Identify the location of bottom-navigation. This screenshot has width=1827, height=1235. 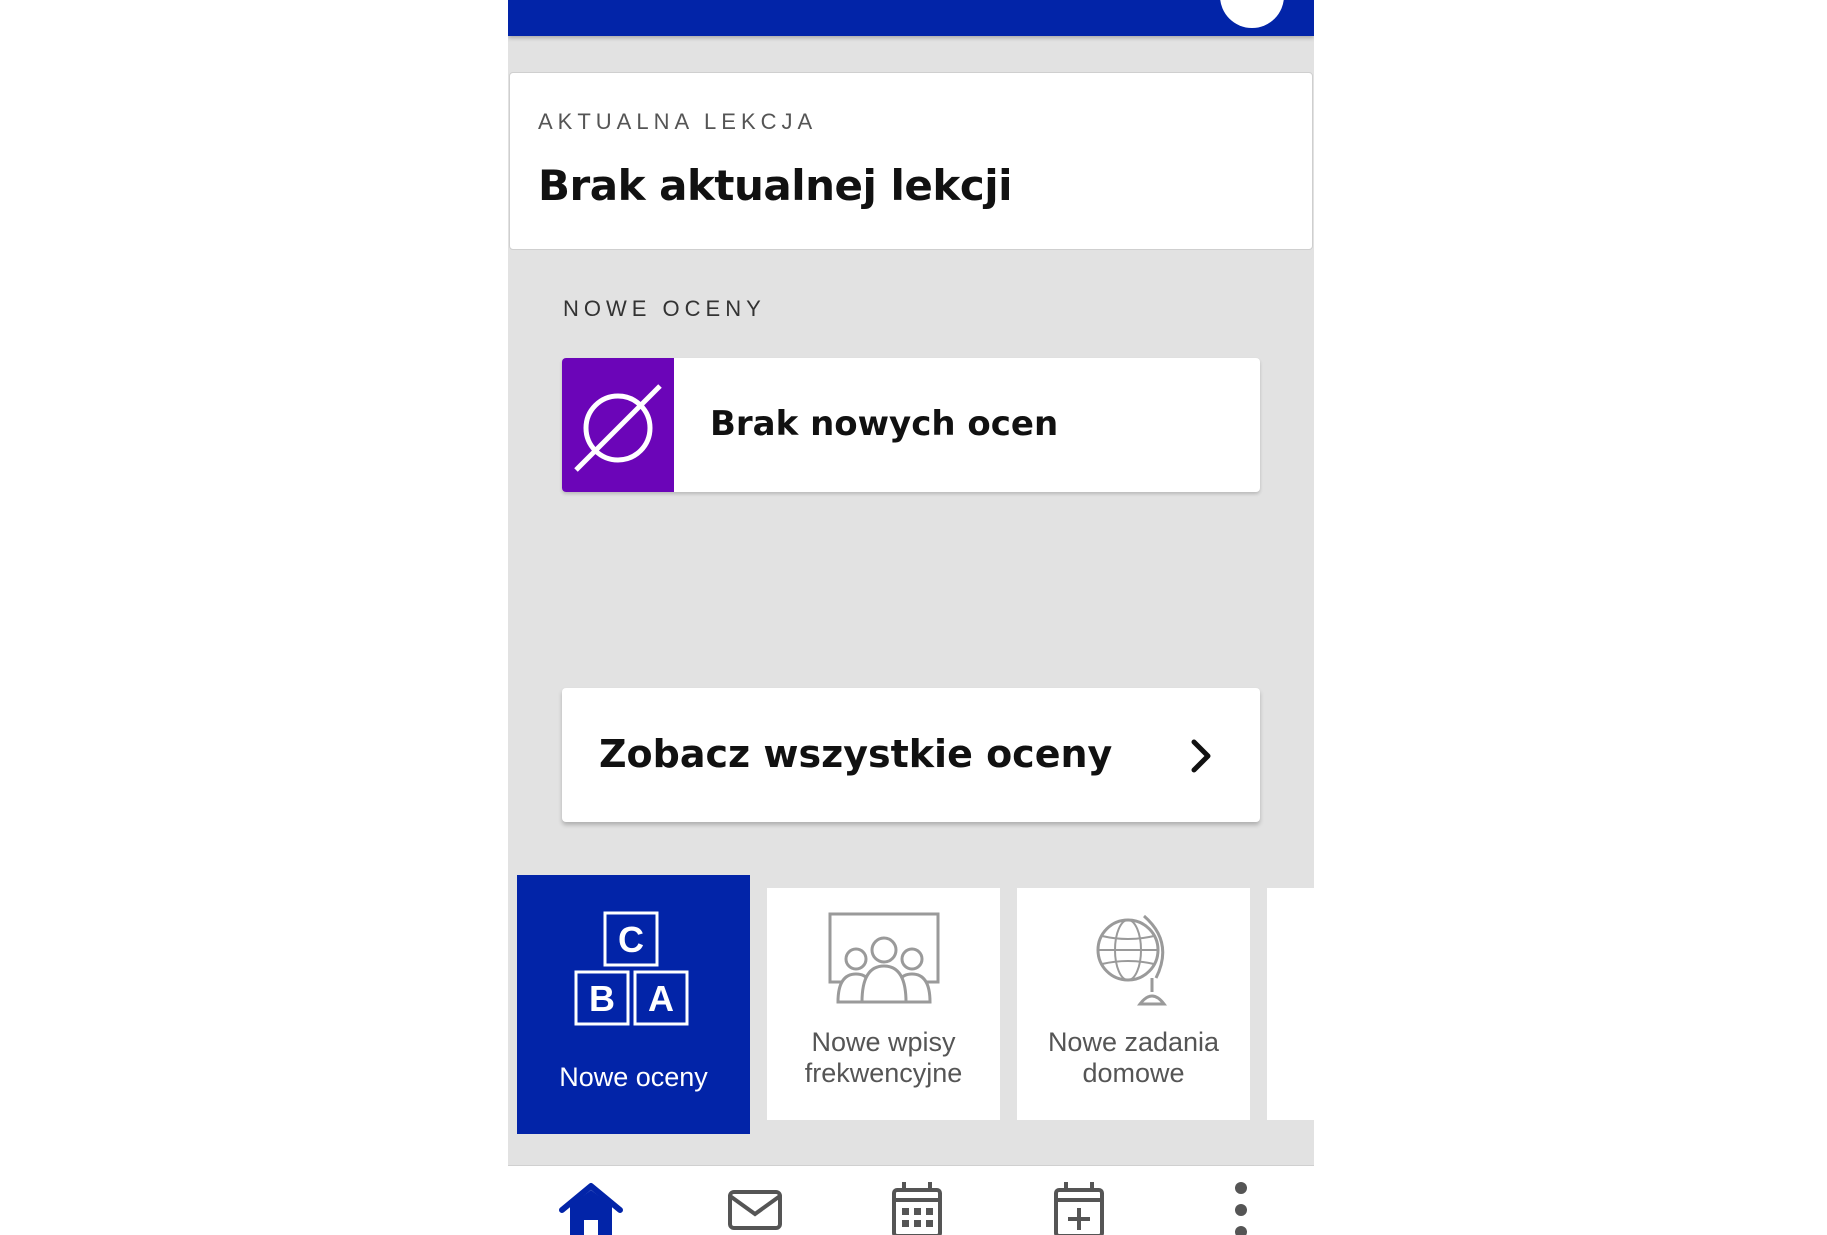
(911, 1200).